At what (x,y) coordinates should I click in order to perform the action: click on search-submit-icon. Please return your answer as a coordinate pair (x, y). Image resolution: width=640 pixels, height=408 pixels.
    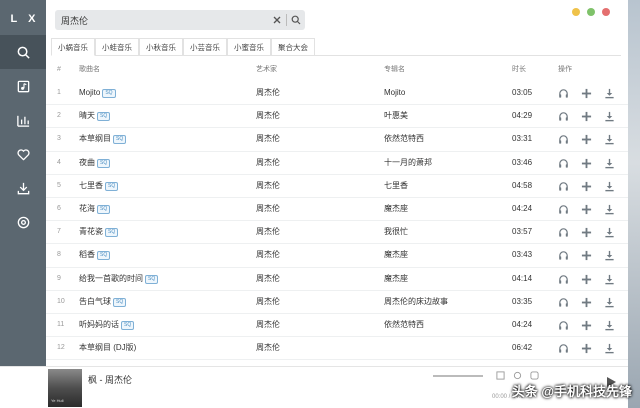
    Looking at the image, I should click on (296, 20).